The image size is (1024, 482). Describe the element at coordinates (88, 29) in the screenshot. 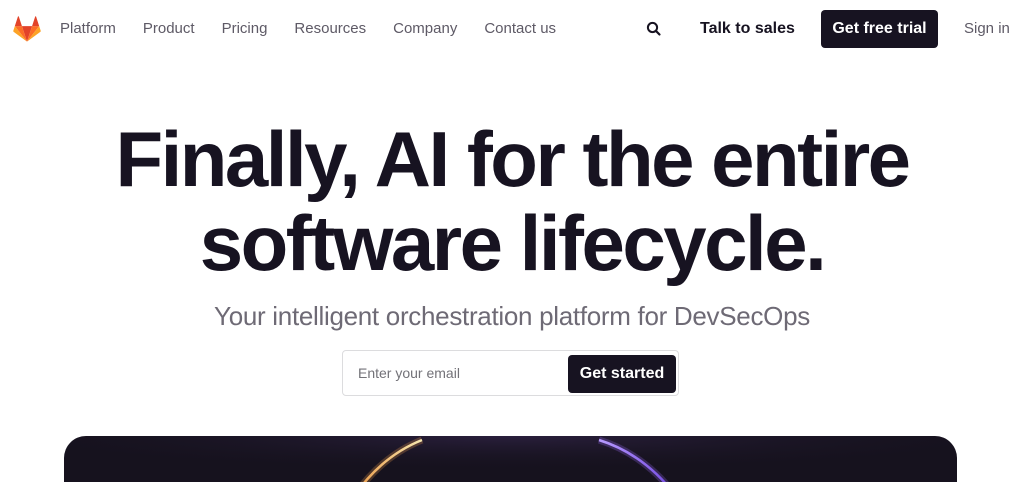

I see `nav-platform-link: Platform` at that location.